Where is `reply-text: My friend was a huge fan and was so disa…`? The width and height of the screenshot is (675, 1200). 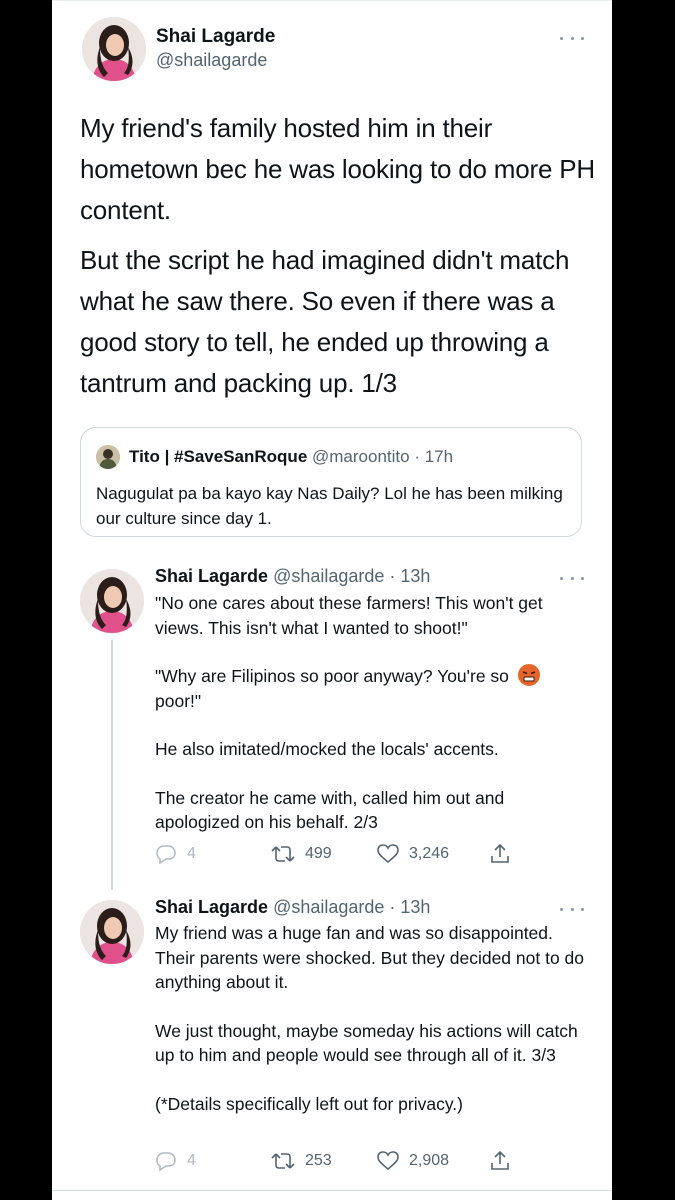
reply-text: My friend was a huge fan and was so disa… is located at coordinates (370, 1018).